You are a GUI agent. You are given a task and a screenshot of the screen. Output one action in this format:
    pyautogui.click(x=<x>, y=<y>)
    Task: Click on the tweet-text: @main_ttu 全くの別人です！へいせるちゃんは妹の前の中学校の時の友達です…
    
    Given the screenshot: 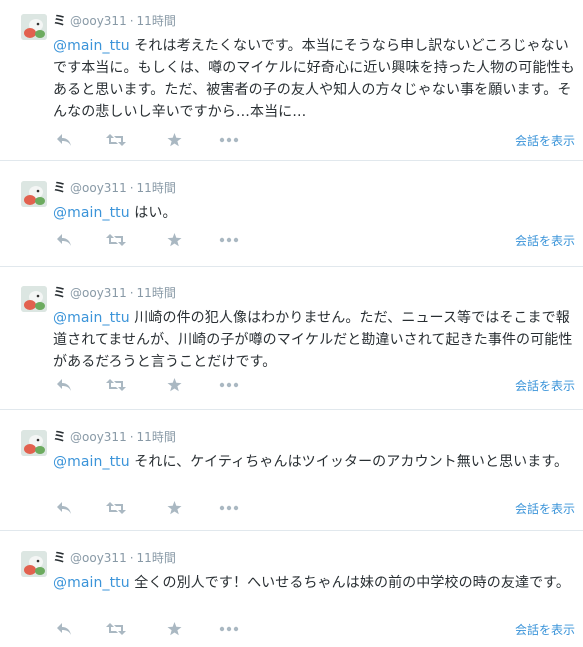 What is the action you would take?
    pyautogui.click(x=316, y=583)
    